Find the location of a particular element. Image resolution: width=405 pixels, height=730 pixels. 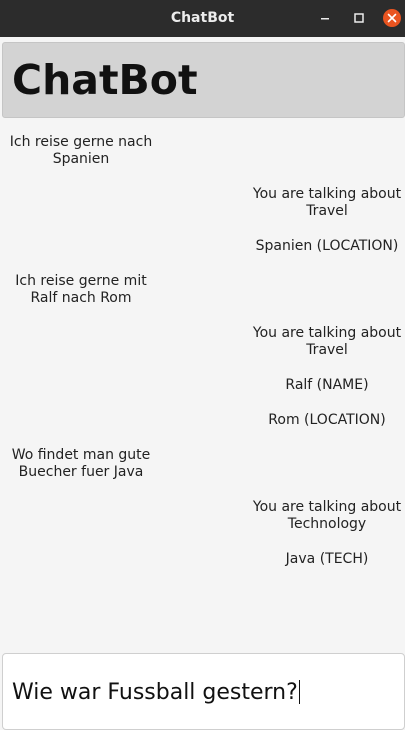

message-input-value: Wie war Fussball gestern? is located at coordinates (155, 692).